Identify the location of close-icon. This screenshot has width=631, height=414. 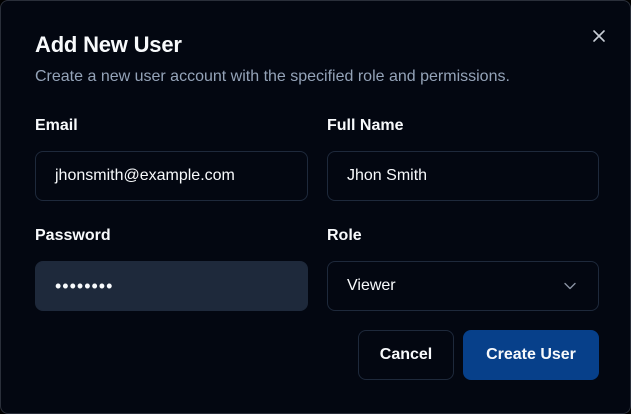
(599, 36).